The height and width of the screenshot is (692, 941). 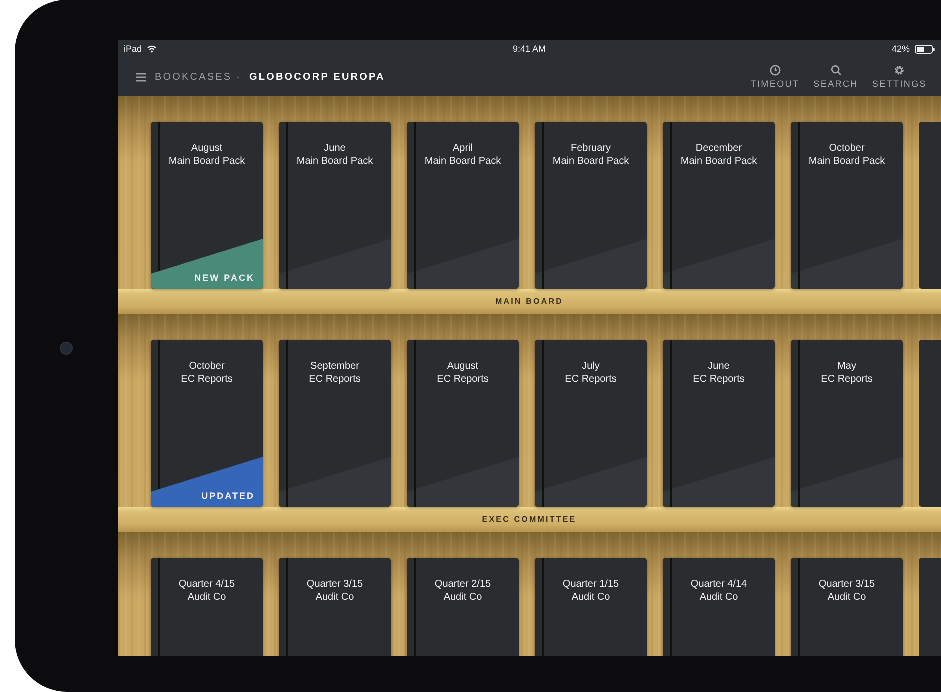 I want to click on status-badge: NEW PACK, so click(x=207, y=264).